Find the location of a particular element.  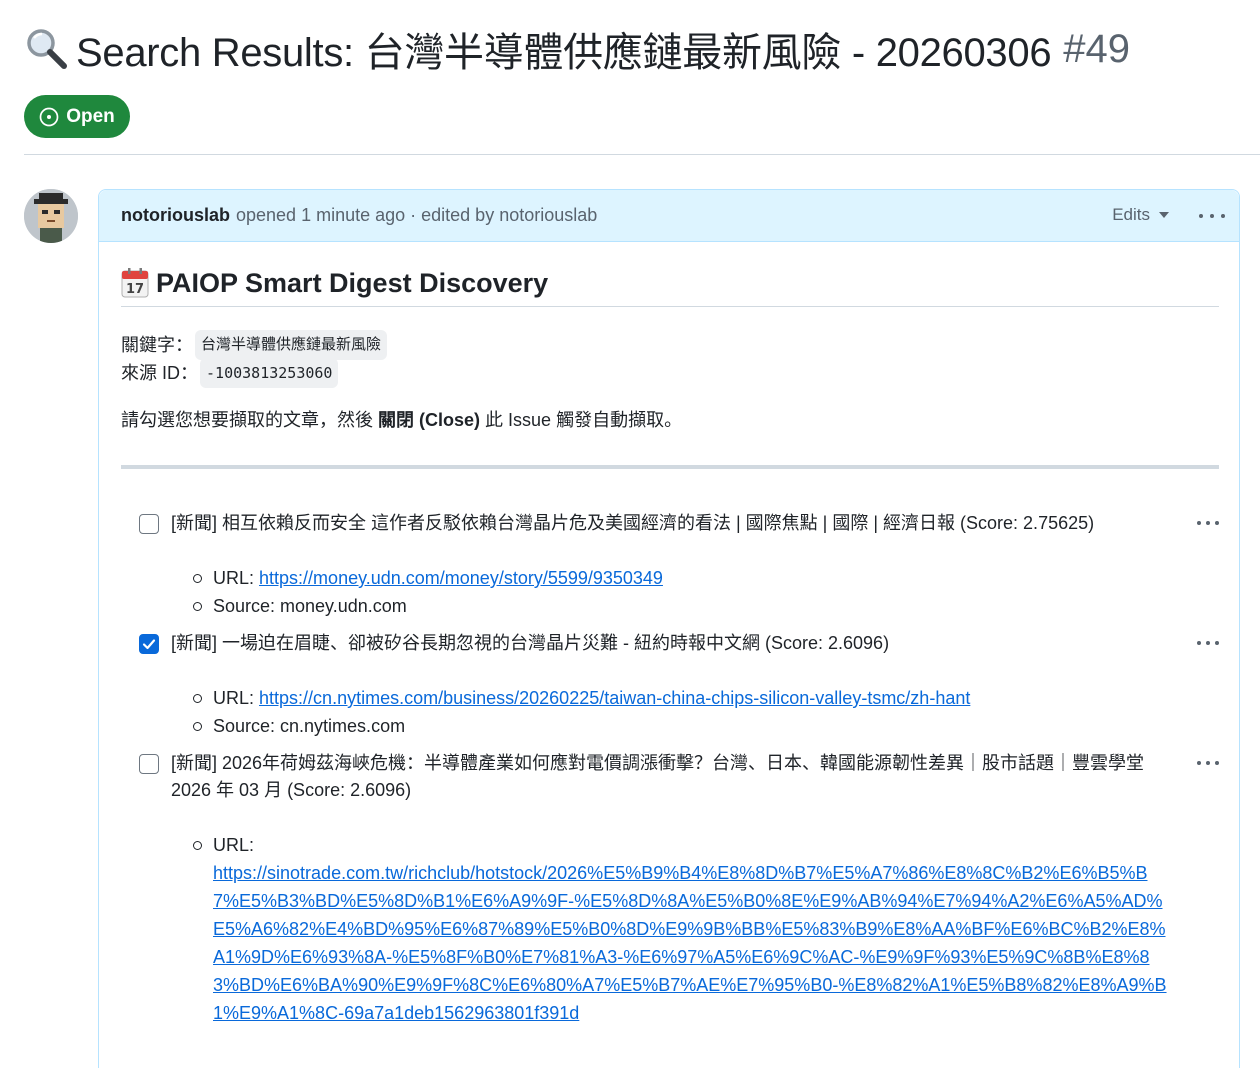

issue-state-badge: Open is located at coordinates (77, 116).